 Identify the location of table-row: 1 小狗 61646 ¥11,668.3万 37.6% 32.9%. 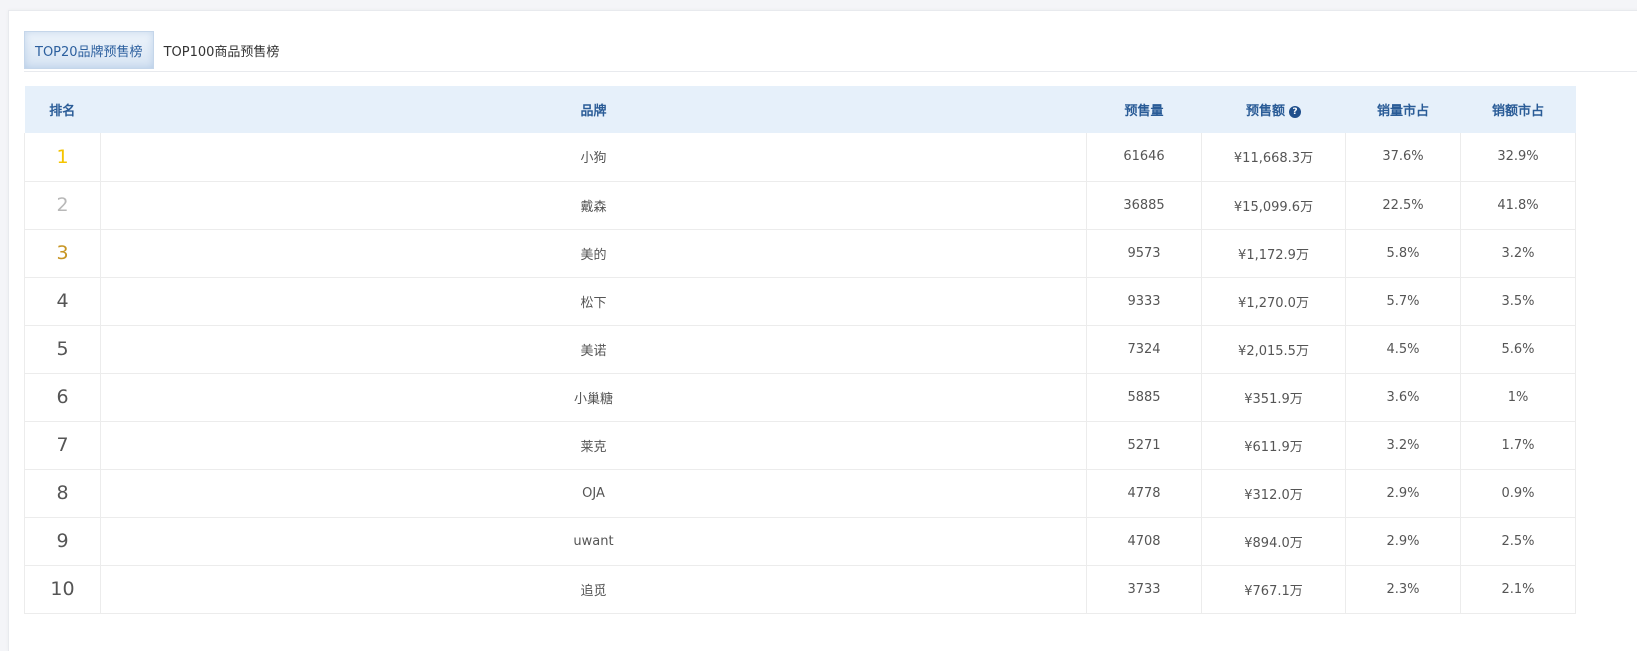
(800, 157).